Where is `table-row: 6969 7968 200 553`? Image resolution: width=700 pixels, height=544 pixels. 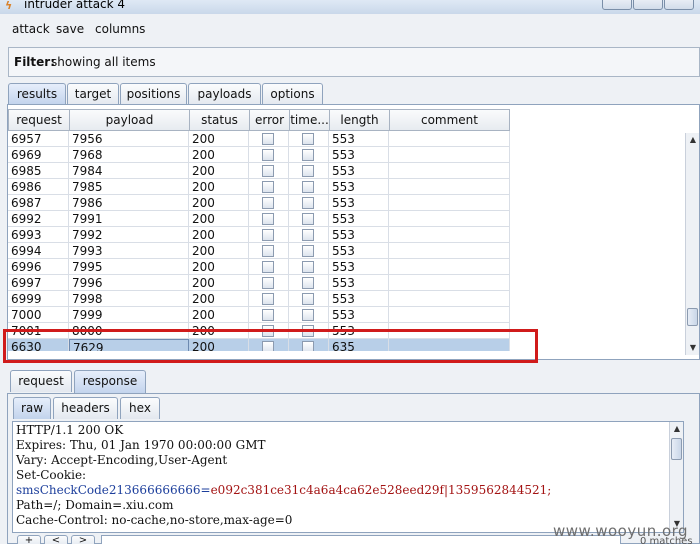 table-row: 6969 7968 200 553 is located at coordinates (259, 155).